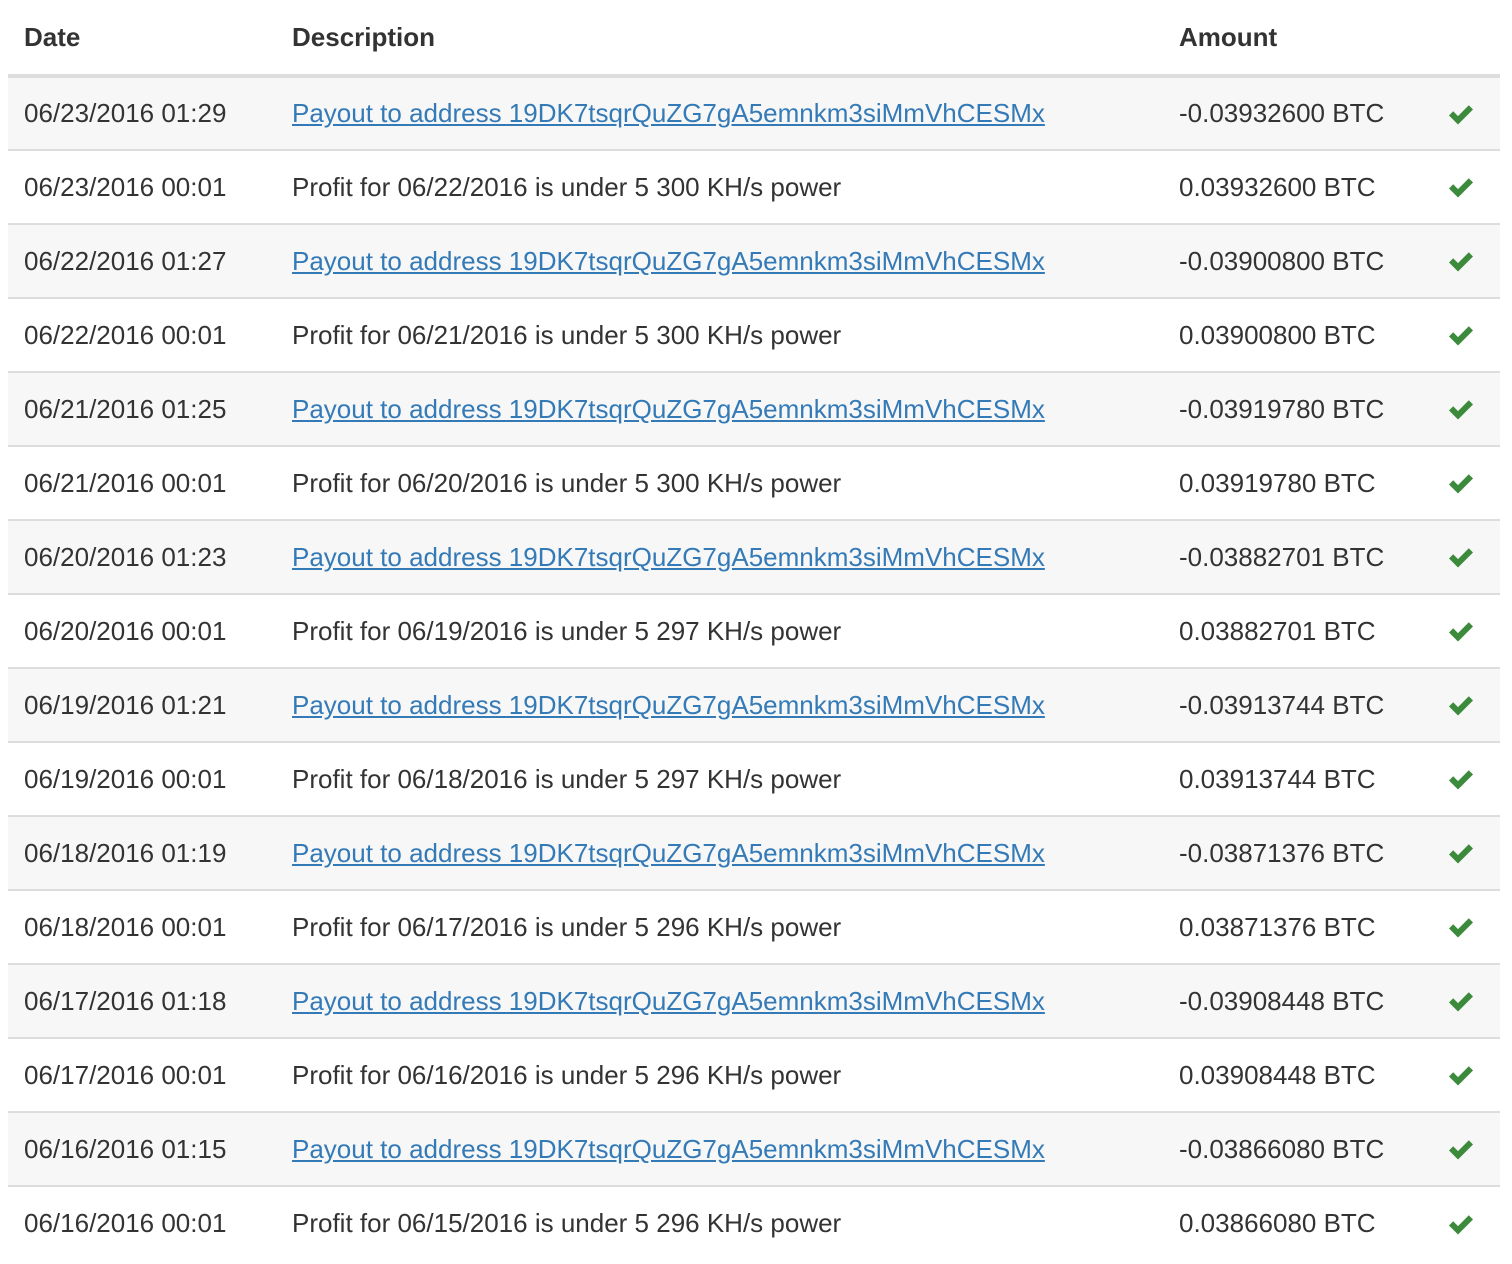 Image resolution: width=1512 pixels, height=1264 pixels. I want to click on date-cell: 06/22/2016 01:27, so click(142, 260).